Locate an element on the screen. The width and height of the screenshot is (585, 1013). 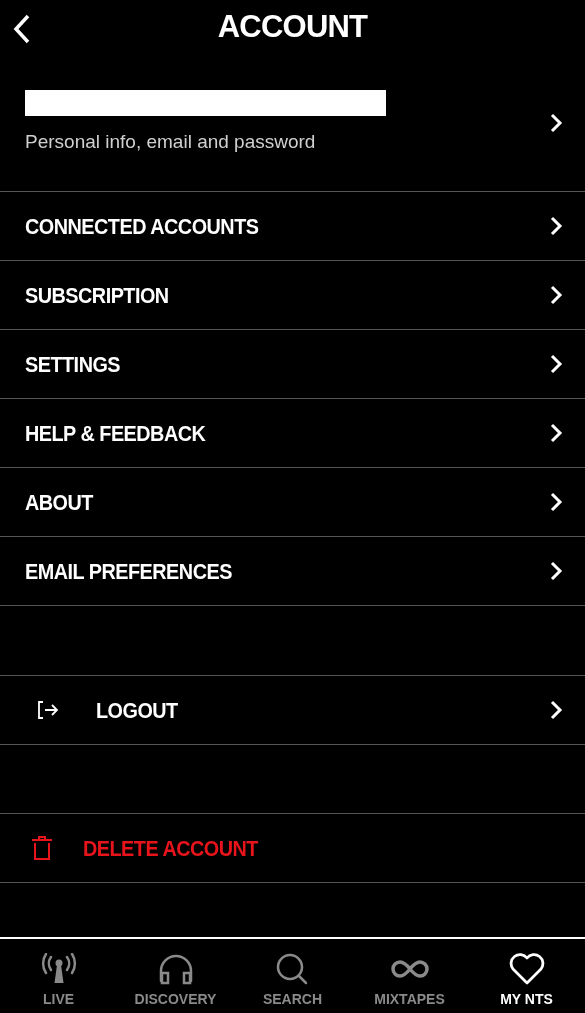
menu-item: SUBSCRIPTION is located at coordinates (292, 295).